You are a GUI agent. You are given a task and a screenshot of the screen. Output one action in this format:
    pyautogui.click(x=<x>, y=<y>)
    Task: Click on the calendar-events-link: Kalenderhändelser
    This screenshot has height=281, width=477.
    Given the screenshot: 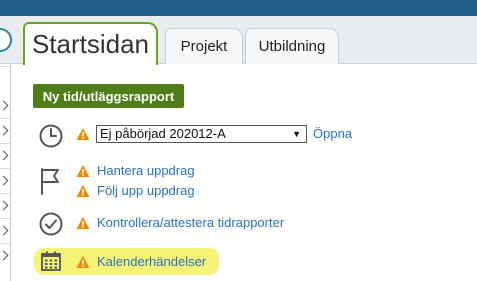 What is the action you would take?
    pyautogui.click(x=151, y=261)
    